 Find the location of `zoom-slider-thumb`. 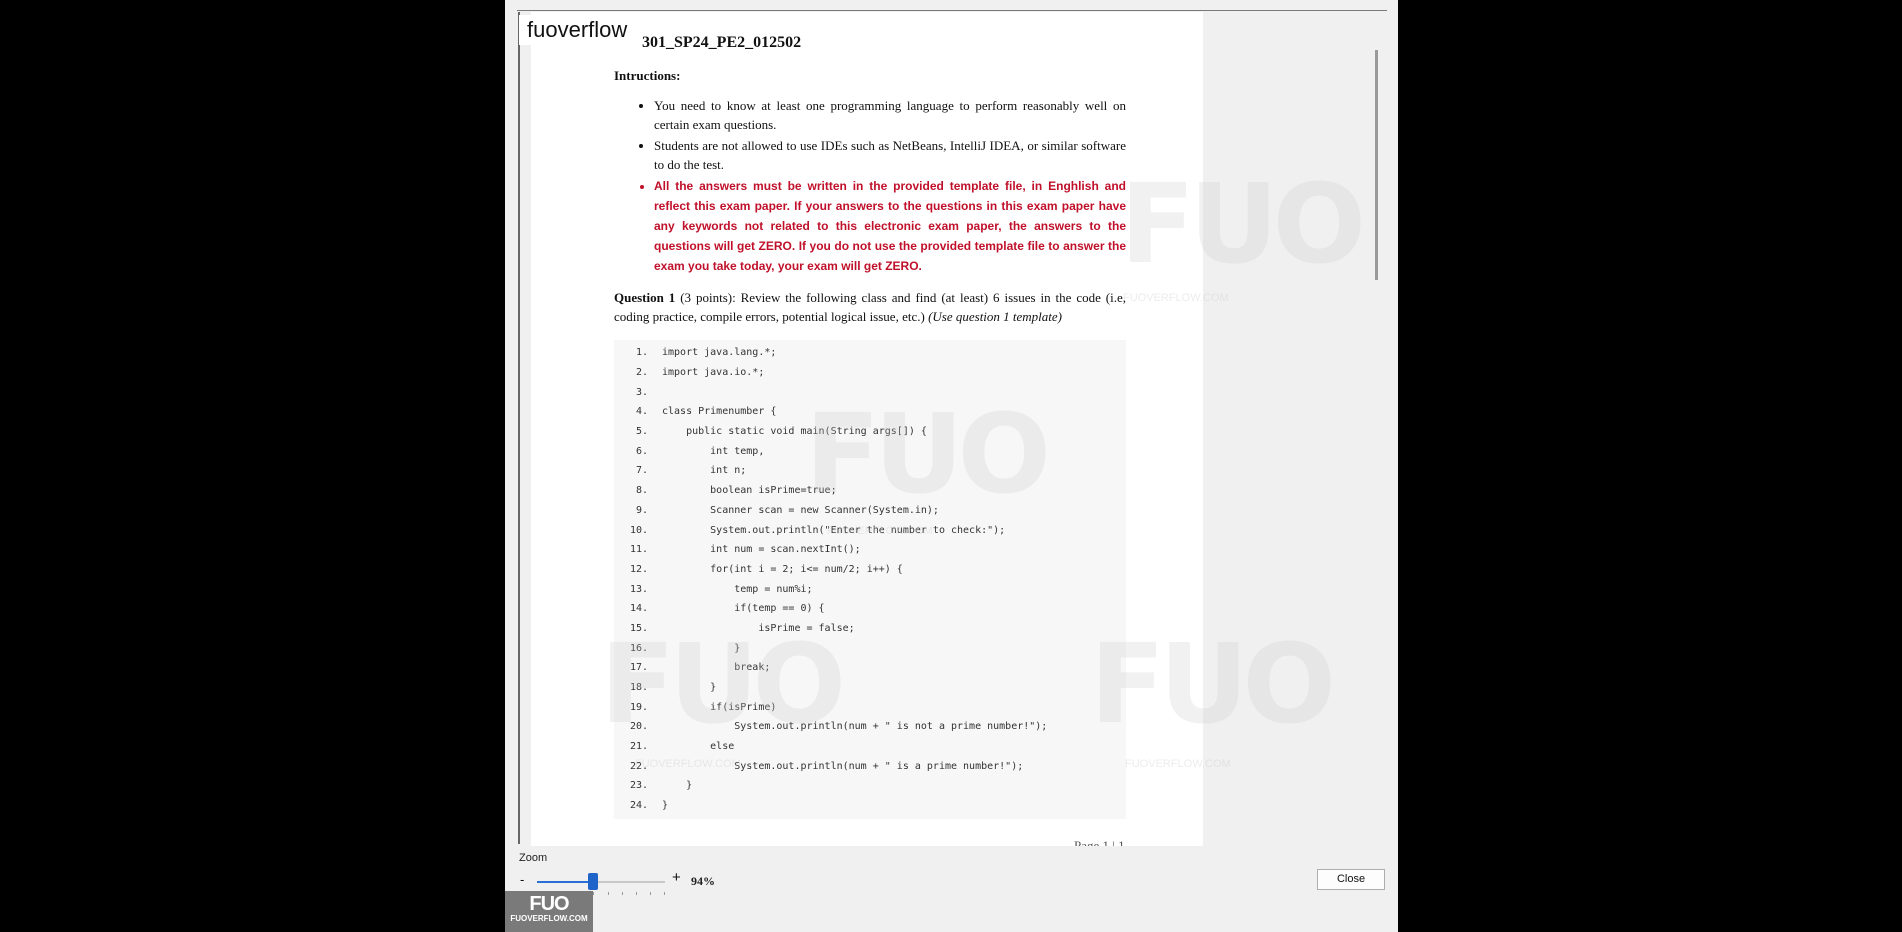

zoom-slider-thumb is located at coordinates (593, 881).